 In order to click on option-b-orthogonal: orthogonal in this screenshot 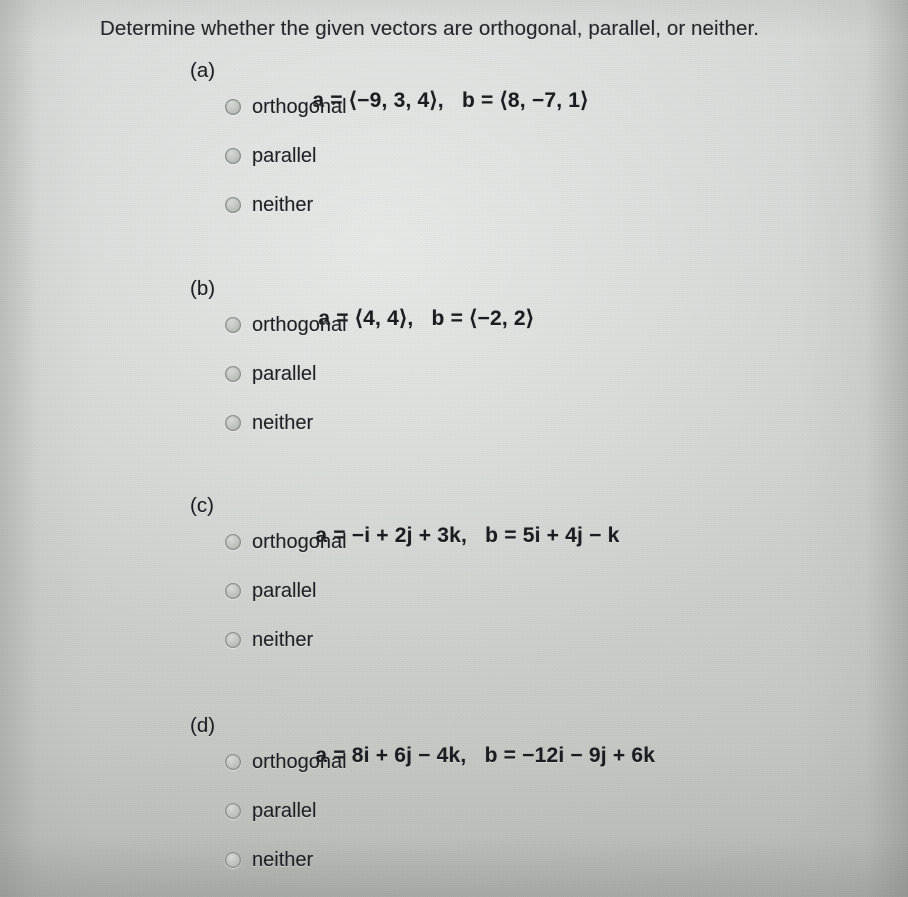, I will do `click(286, 325)`.